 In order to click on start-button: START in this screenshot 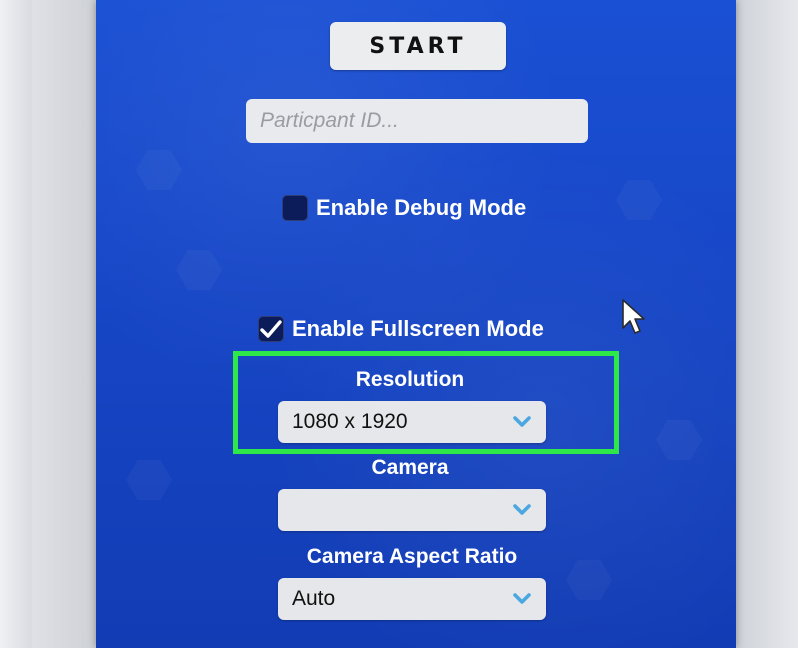, I will do `click(418, 46)`.